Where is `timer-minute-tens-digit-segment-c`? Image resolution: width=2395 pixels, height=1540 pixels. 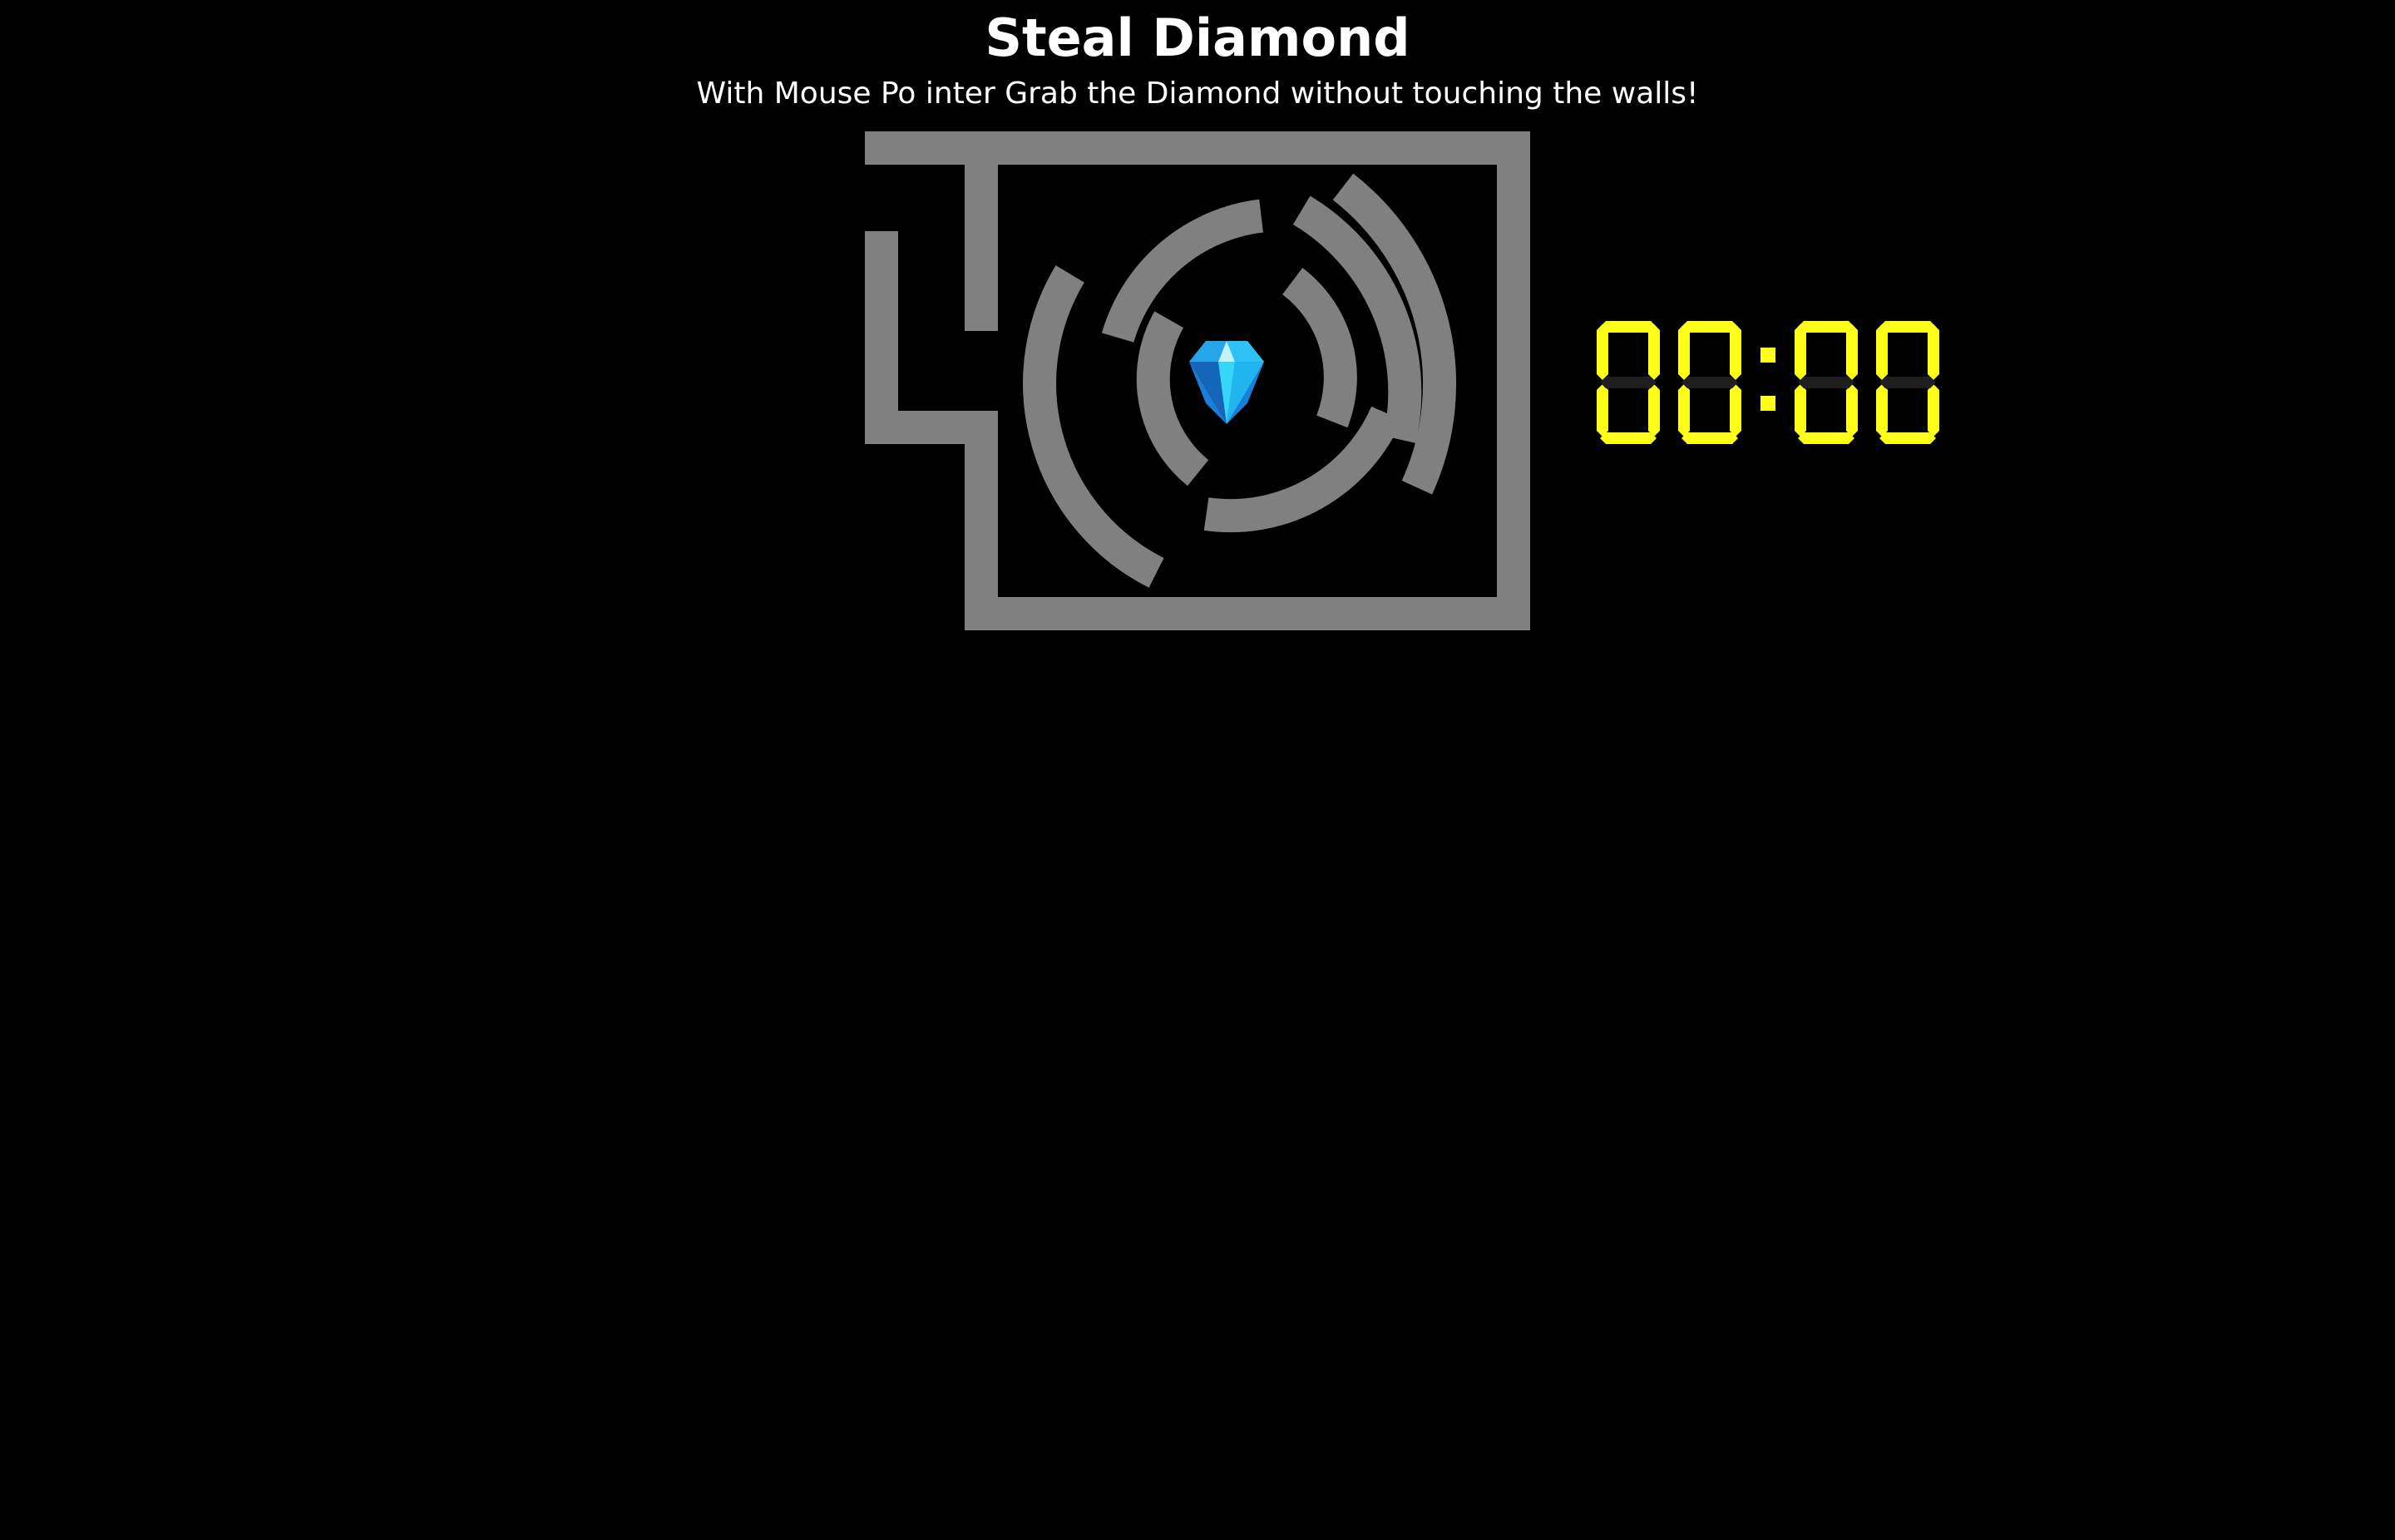 timer-minute-tens-digit-segment-c is located at coordinates (1654, 411).